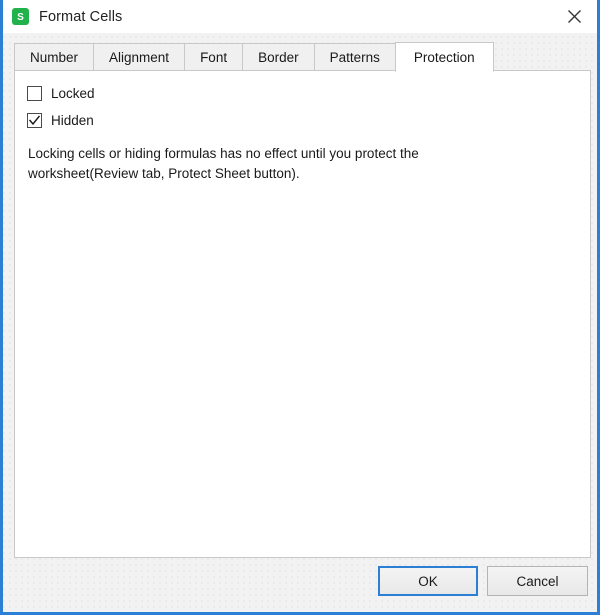 This screenshot has width=600, height=615. I want to click on tab-protection: Protection, so click(444, 57).